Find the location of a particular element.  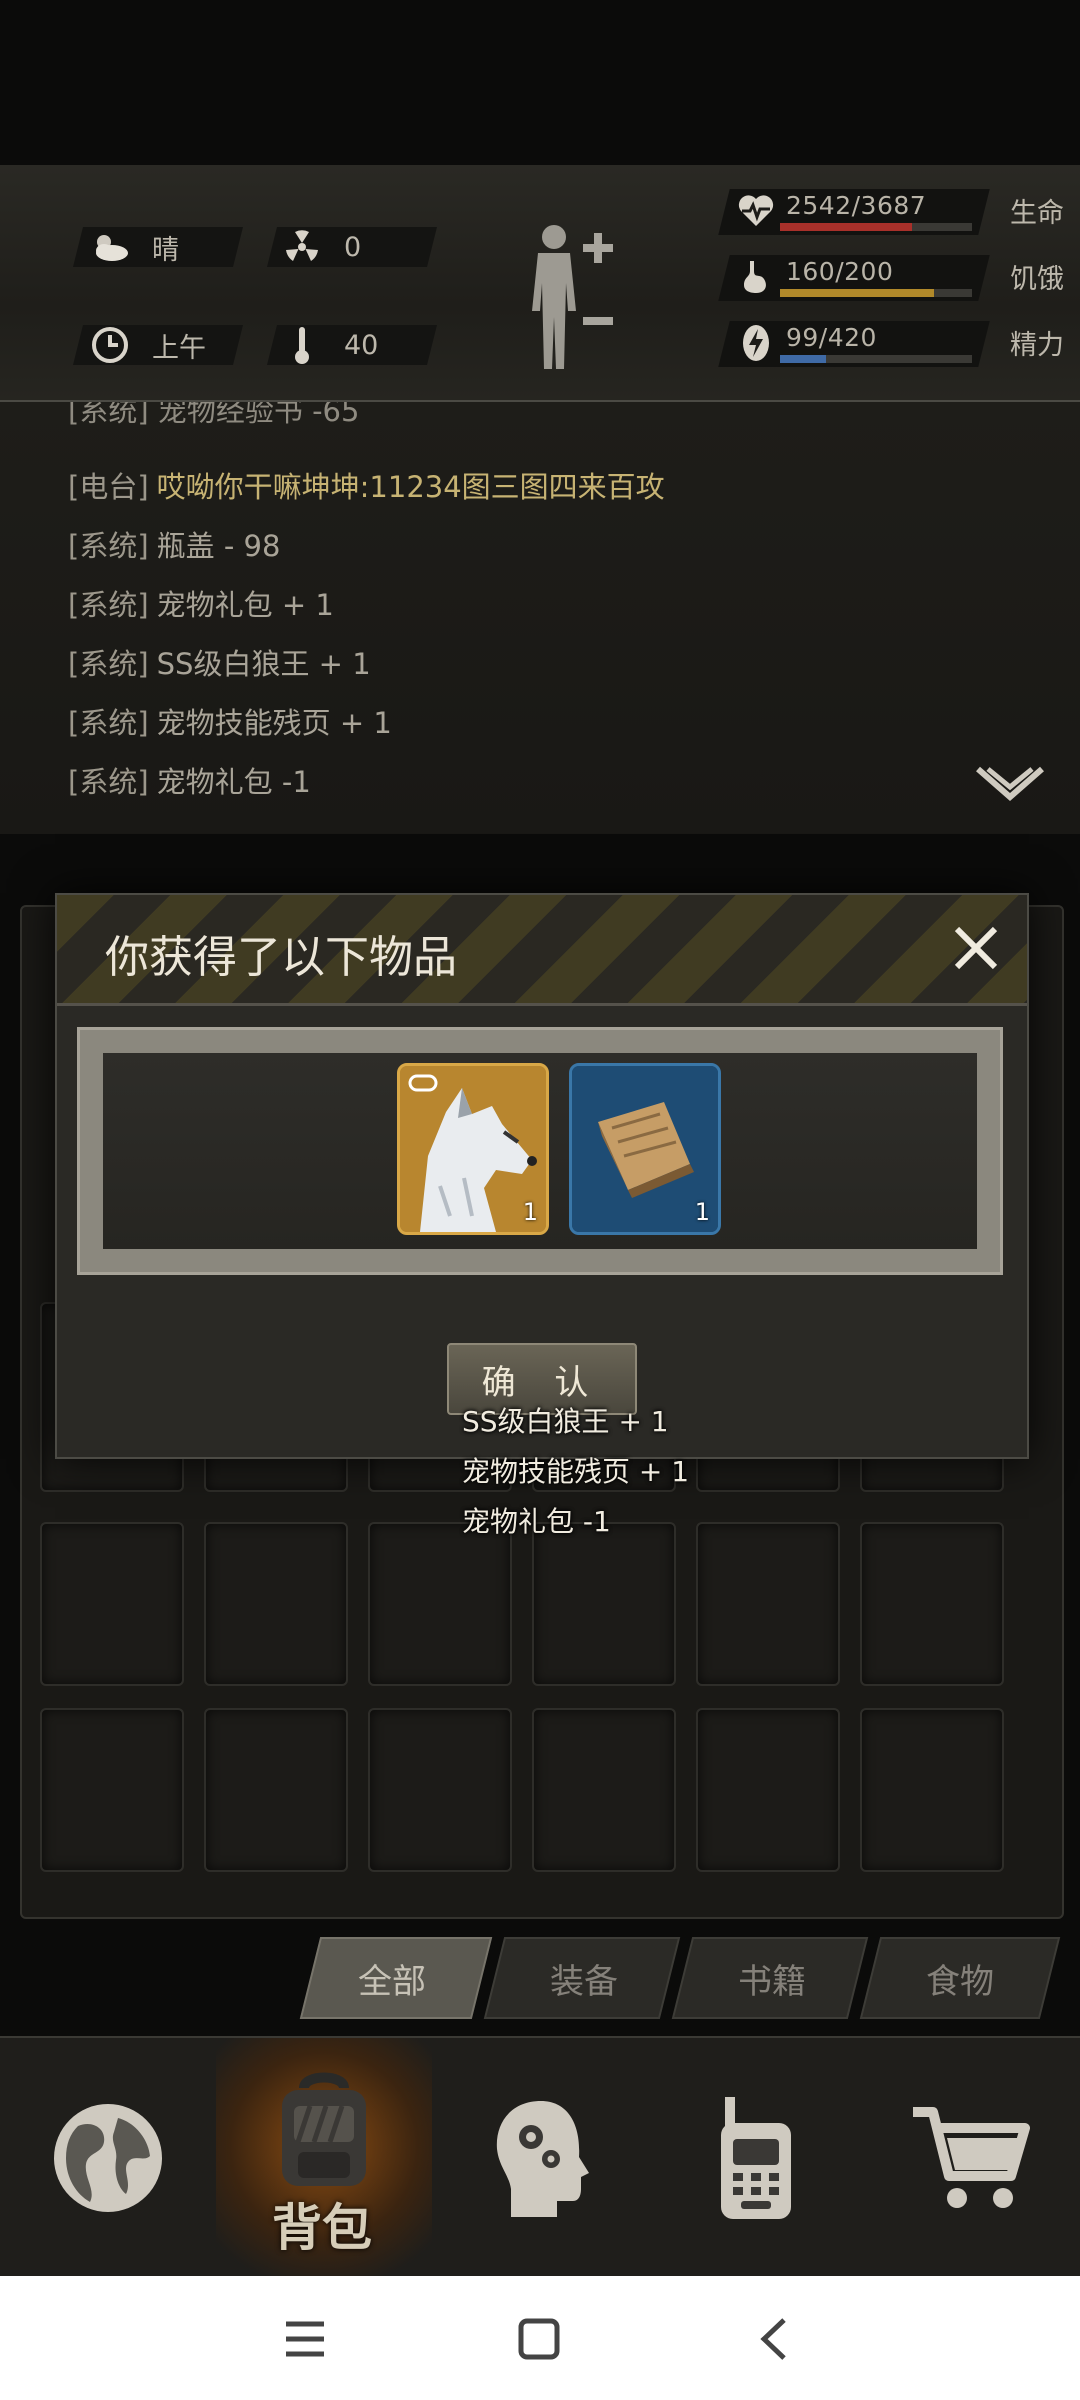

time-chip: 上午 is located at coordinates (148, 345).